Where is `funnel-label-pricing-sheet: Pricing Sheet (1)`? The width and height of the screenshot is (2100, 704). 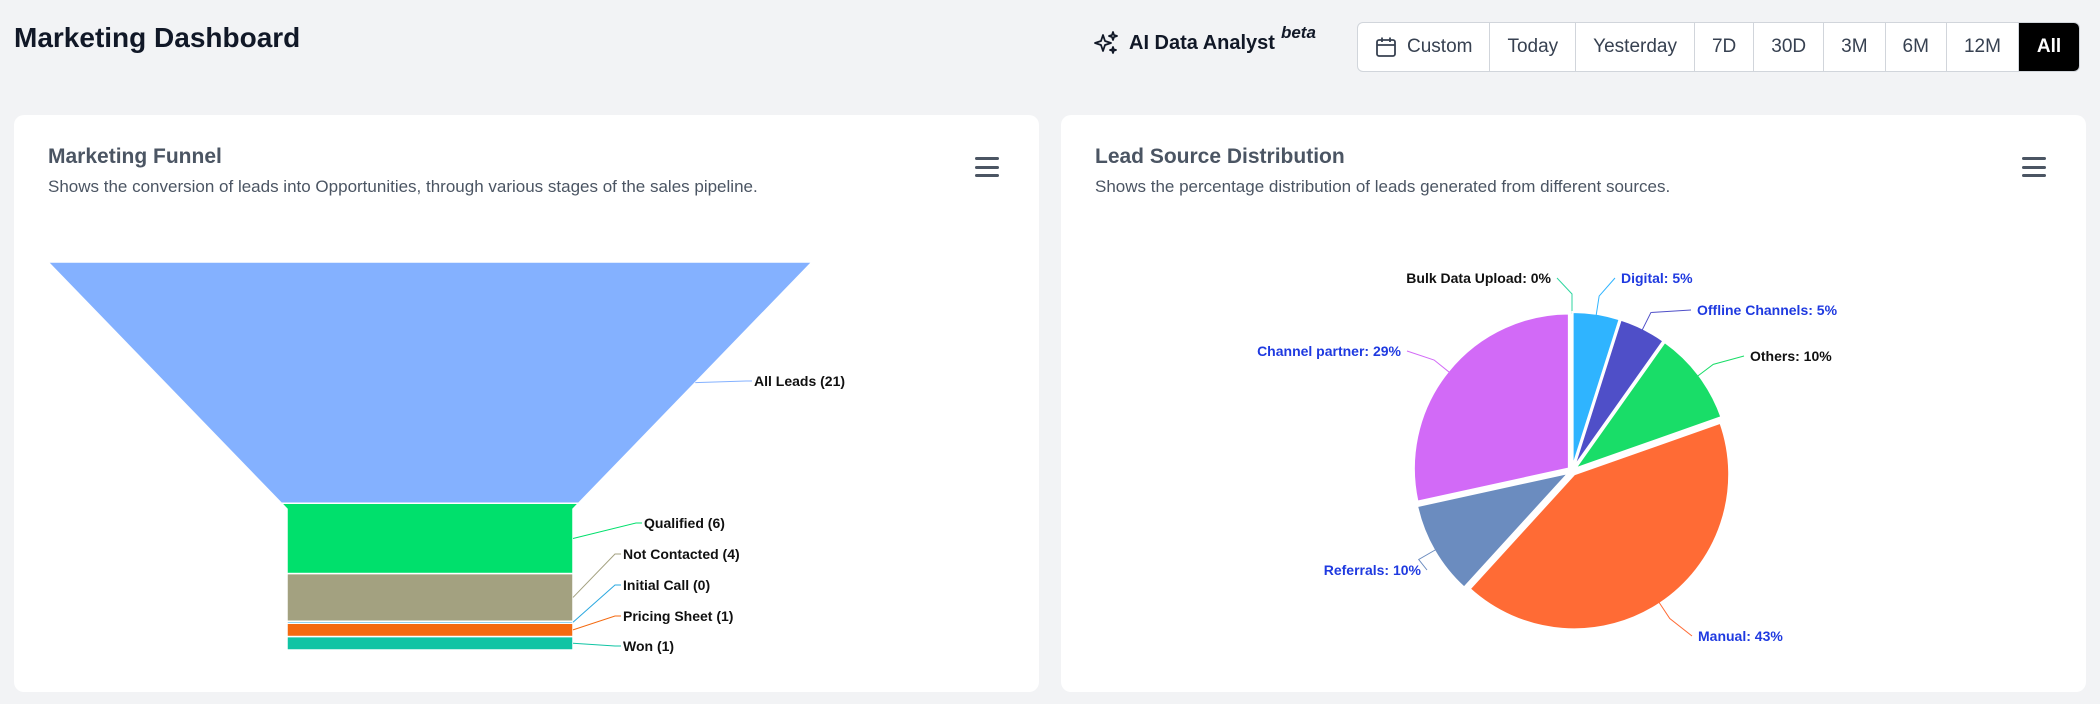 funnel-label-pricing-sheet: Pricing Sheet (1) is located at coordinates (678, 616).